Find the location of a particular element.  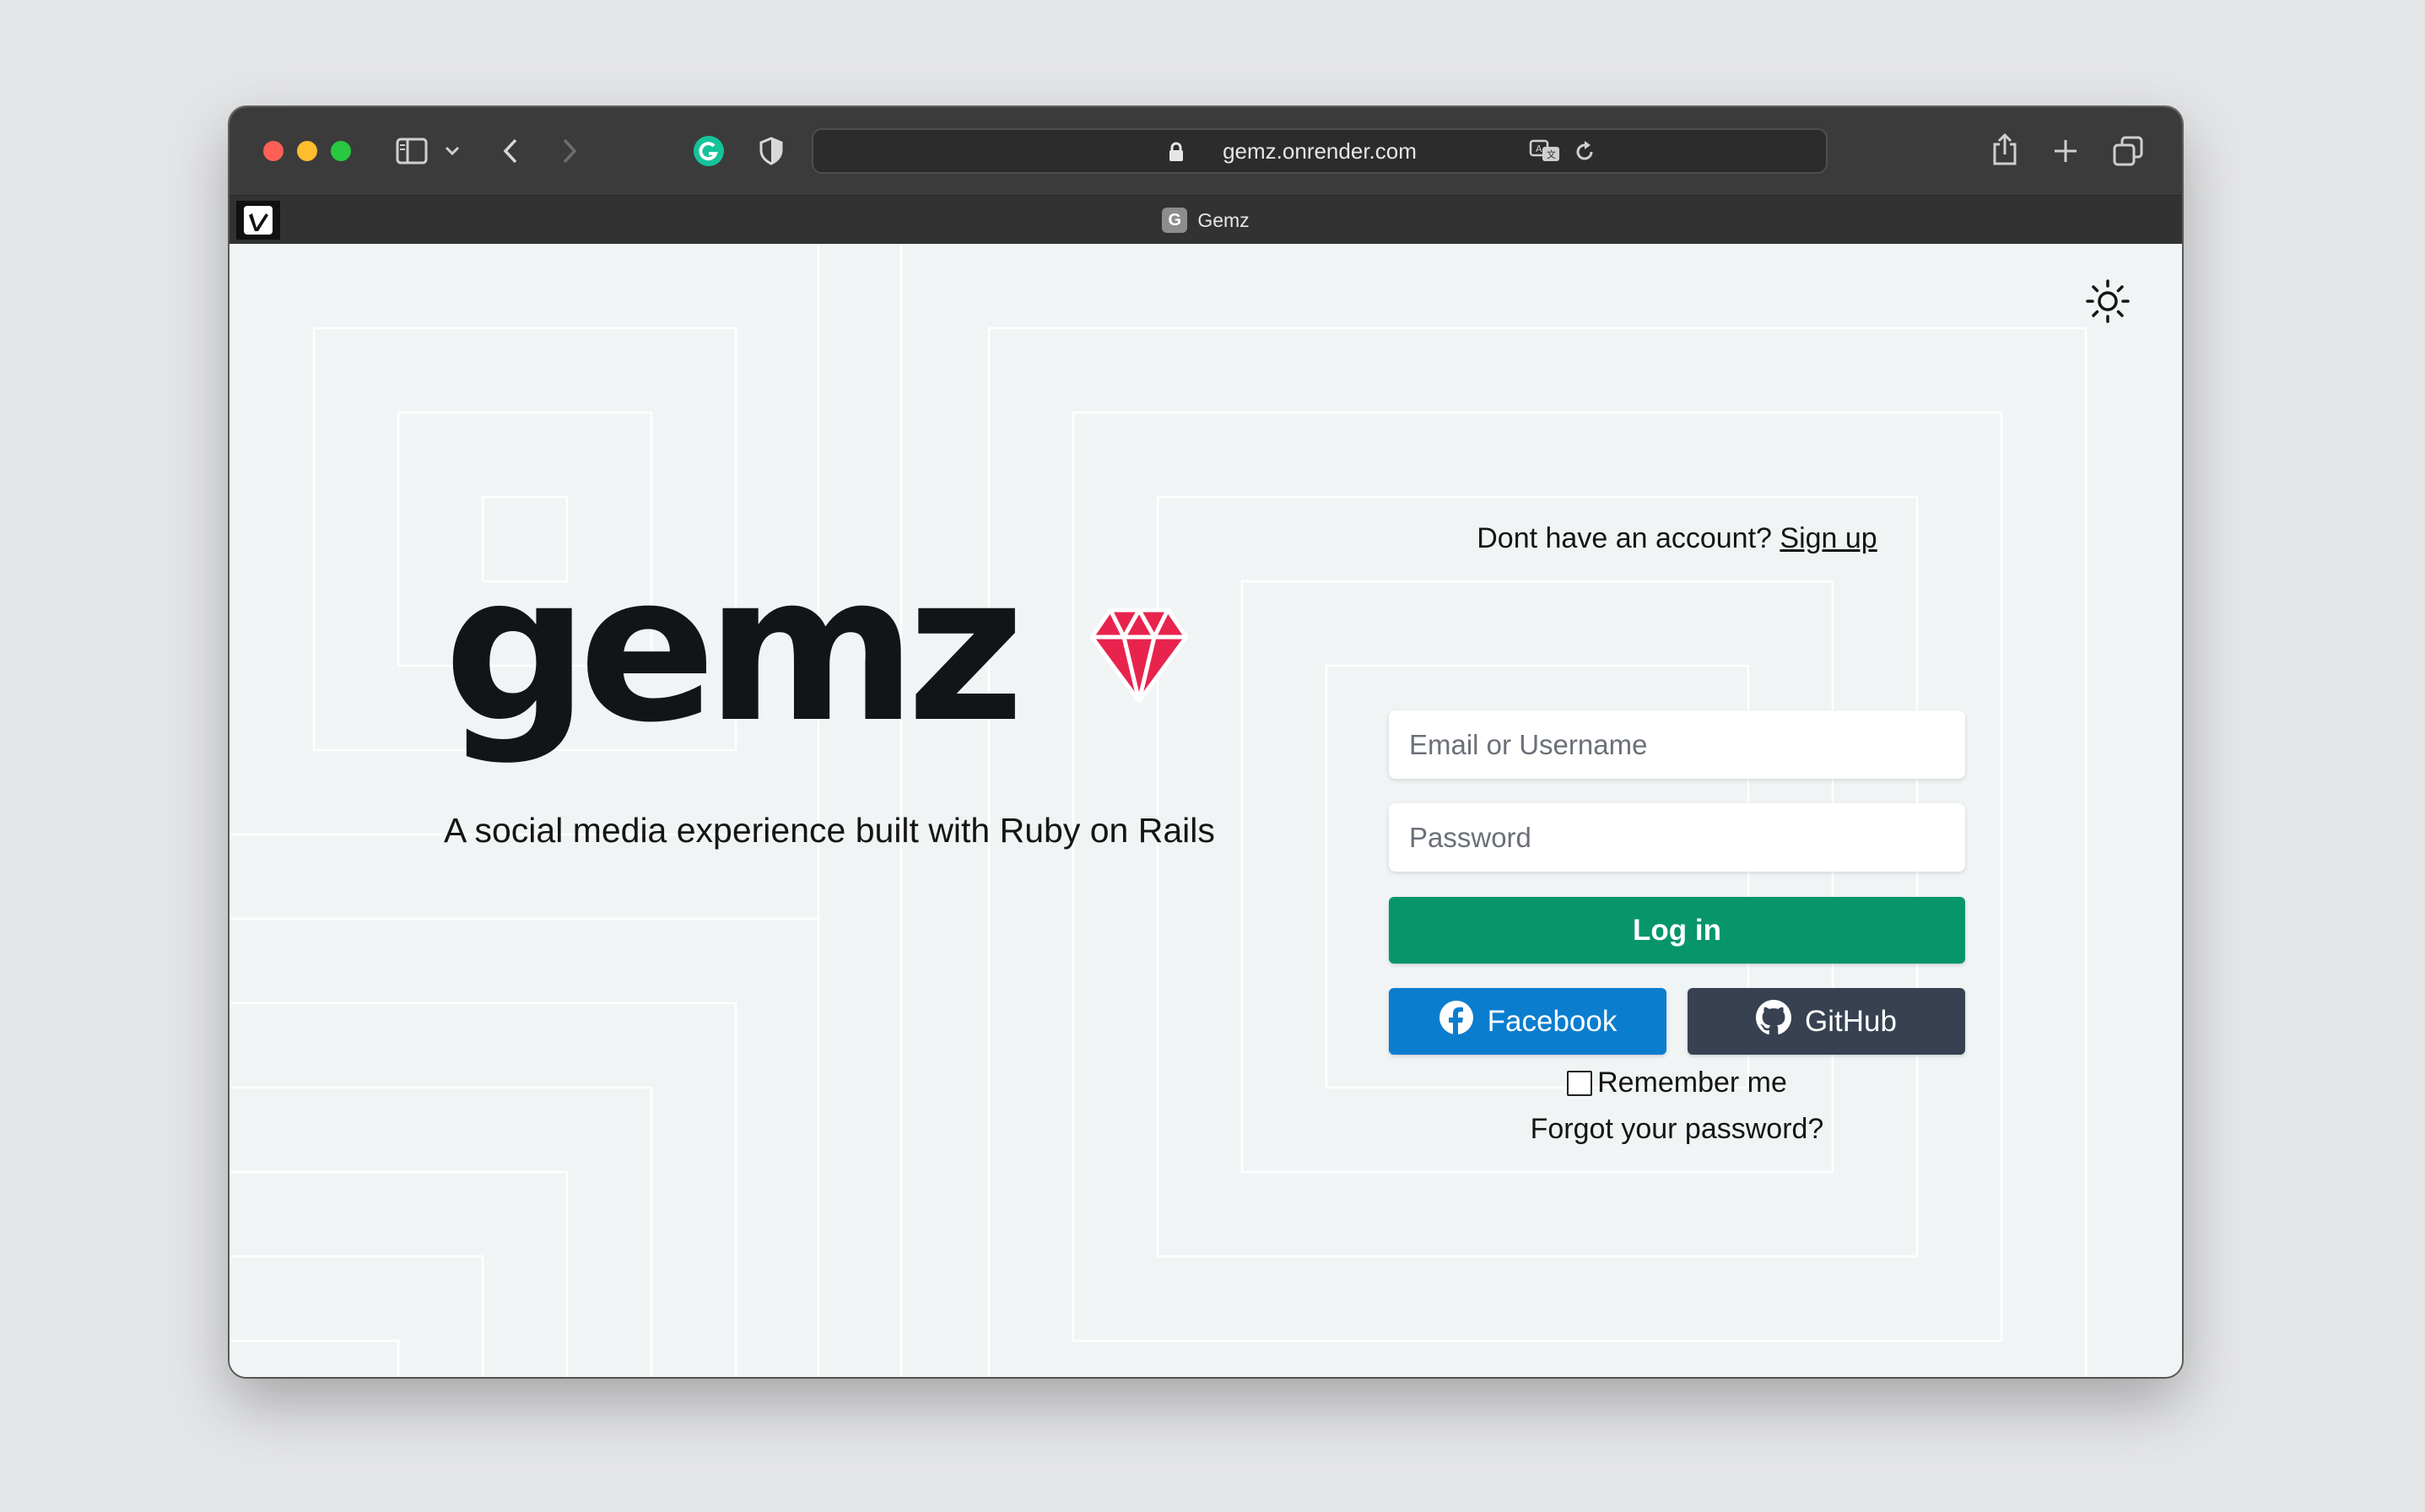

facebook-icon is located at coordinates (1456, 1021).